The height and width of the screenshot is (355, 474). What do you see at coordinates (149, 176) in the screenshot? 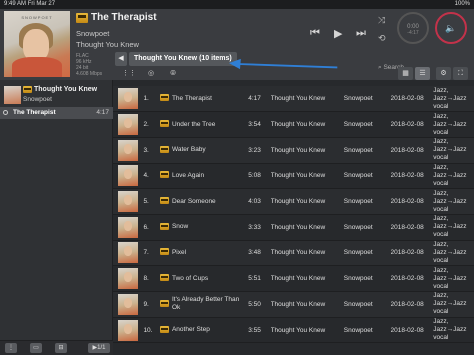
I see `track-number: 4.` at bounding box center [149, 176].